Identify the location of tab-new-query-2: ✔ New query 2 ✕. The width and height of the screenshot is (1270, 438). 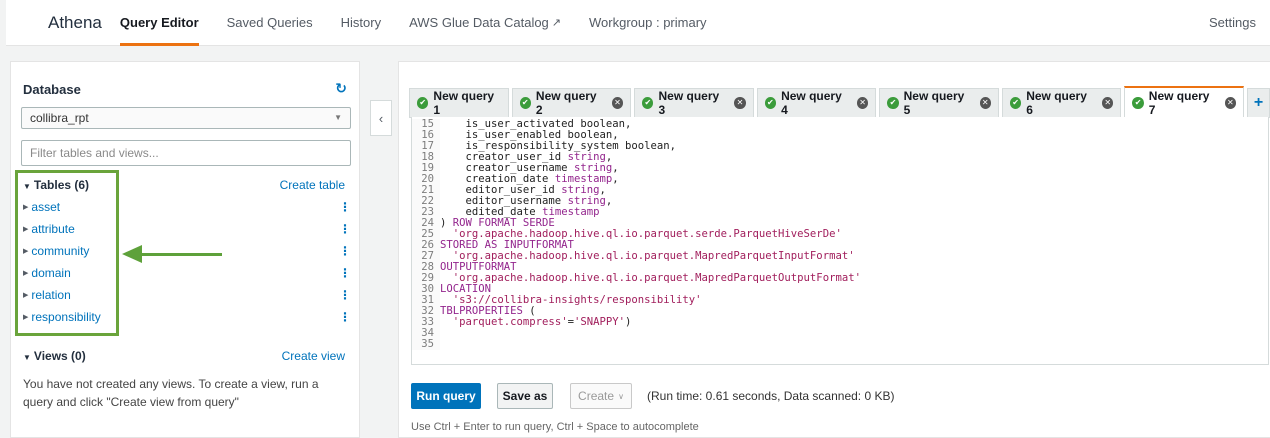
(571, 103).